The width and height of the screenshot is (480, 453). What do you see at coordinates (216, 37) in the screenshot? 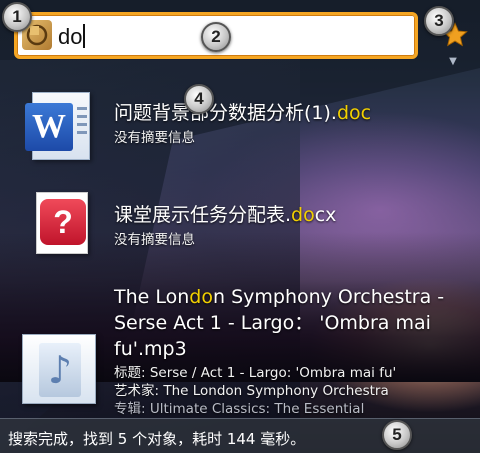
I see `annotation-marker-2: 2` at bounding box center [216, 37].